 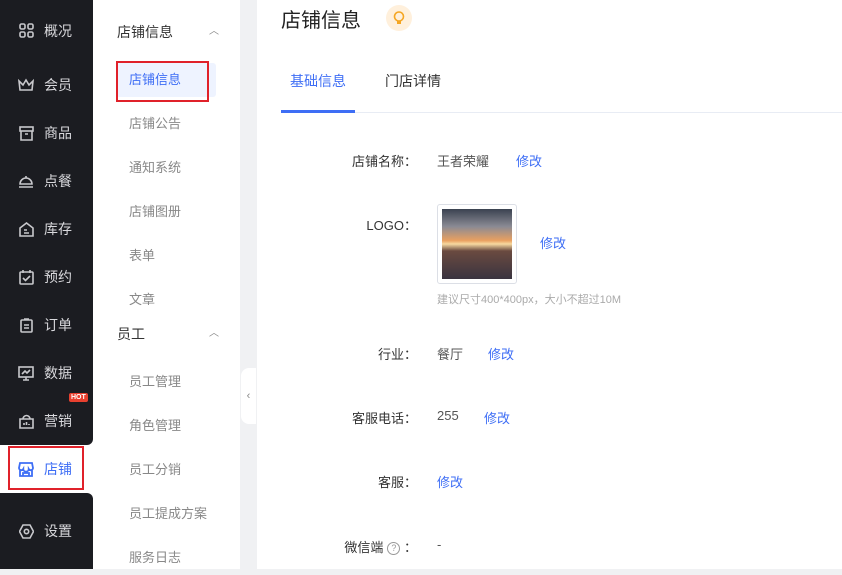 What do you see at coordinates (166, 212) in the screenshot?
I see `submenu-item: 店铺图册` at bounding box center [166, 212].